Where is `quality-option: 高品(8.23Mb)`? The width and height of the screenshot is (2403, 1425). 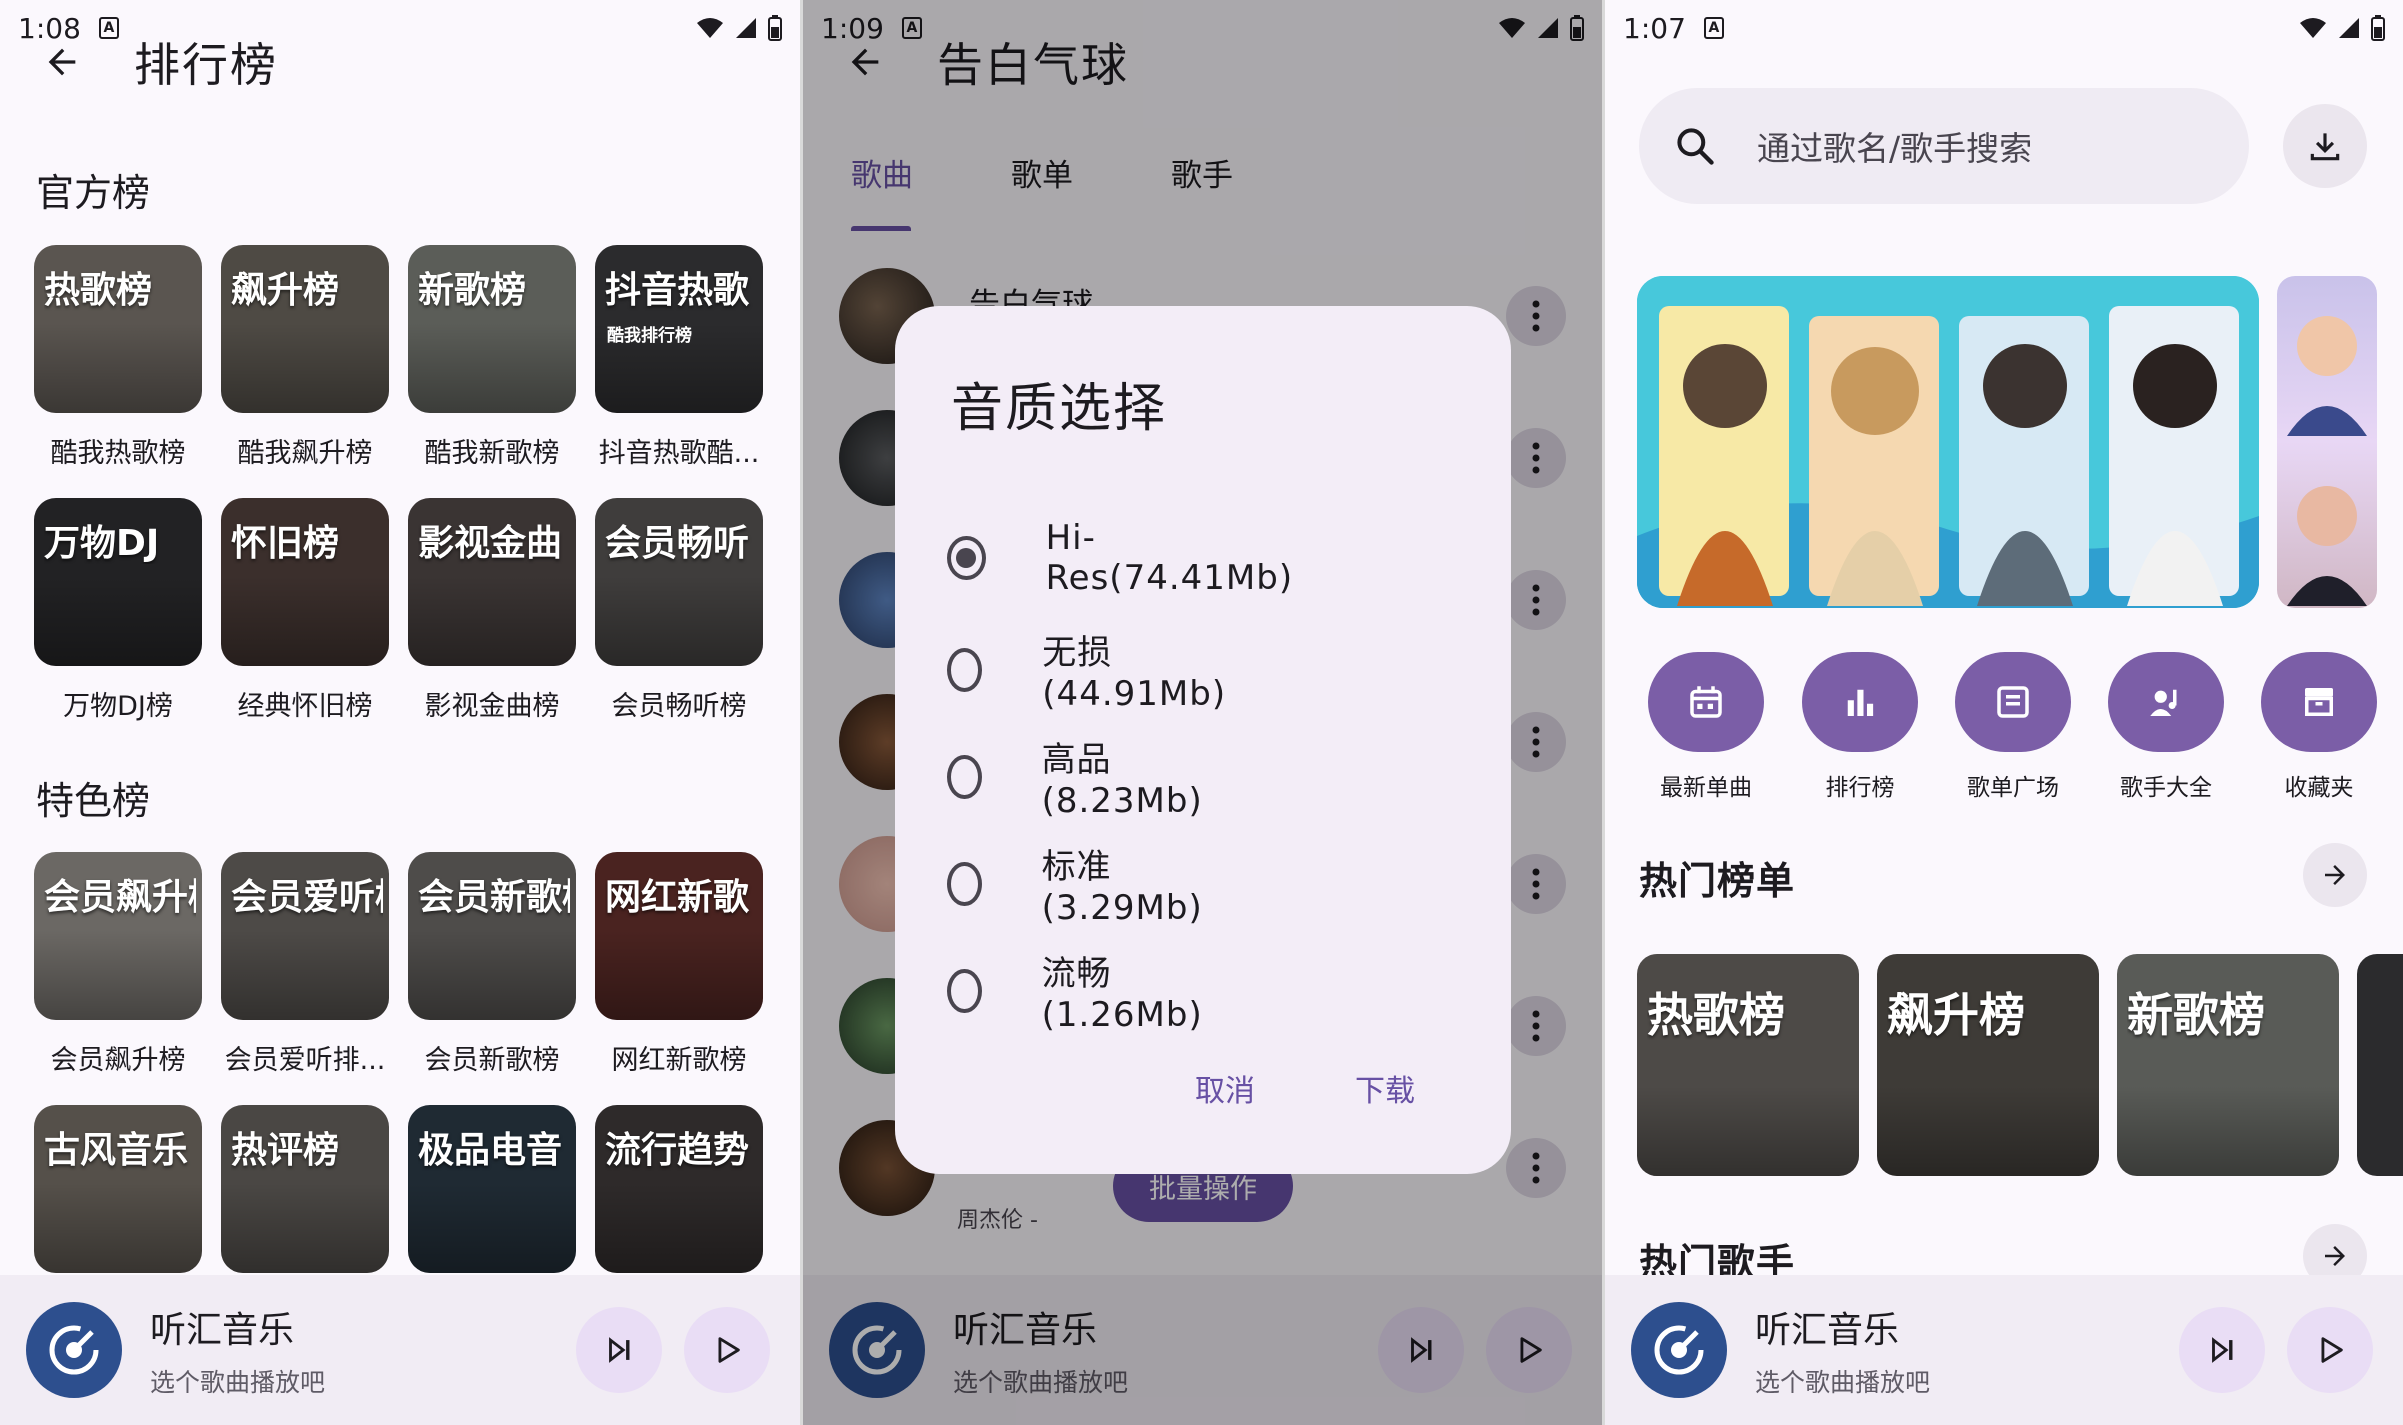
quality-option: 高品(8.23Mb) is located at coordinates (1079, 776).